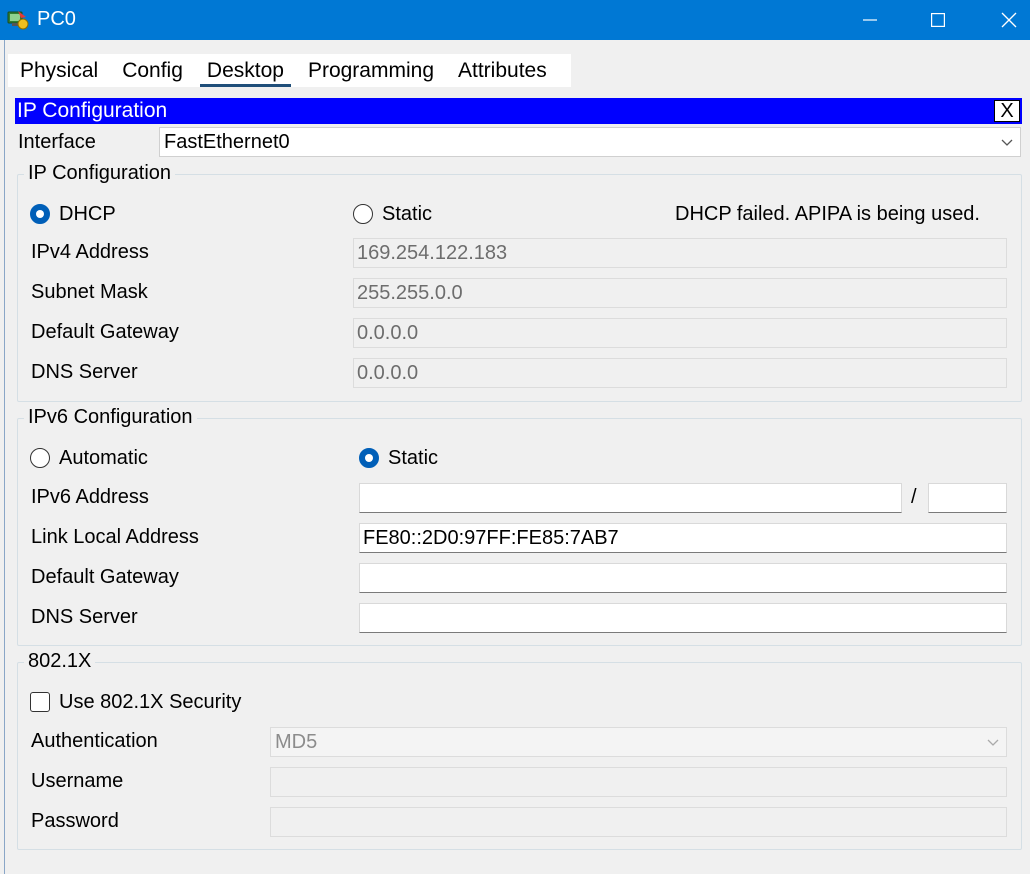 The image size is (1030, 874). Describe the element at coordinates (94, 741) in the screenshot. I see `authentication-label: Authentication` at that location.